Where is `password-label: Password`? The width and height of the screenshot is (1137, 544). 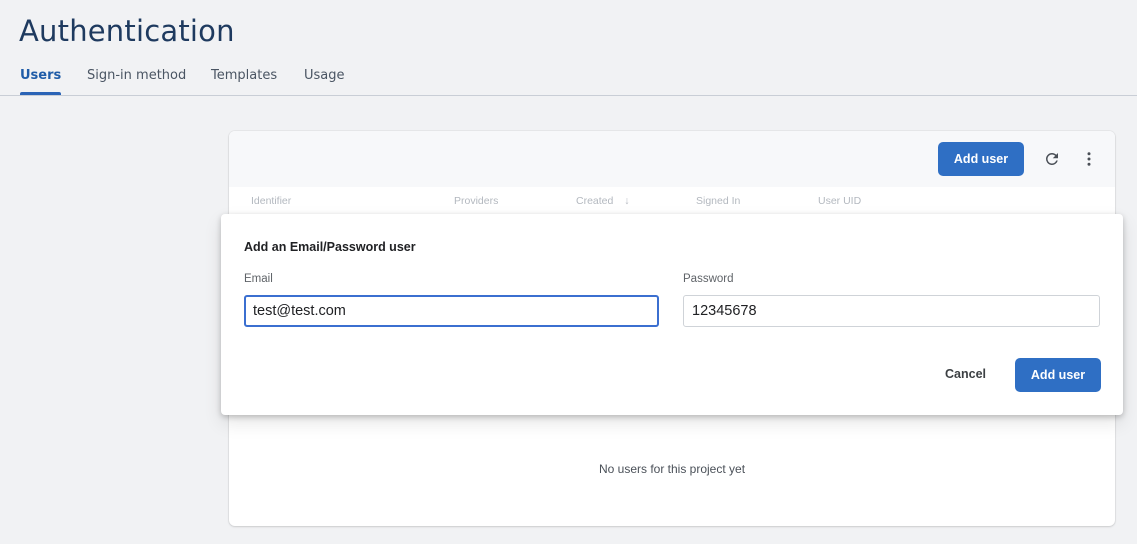 password-label: Password is located at coordinates (708, 279).